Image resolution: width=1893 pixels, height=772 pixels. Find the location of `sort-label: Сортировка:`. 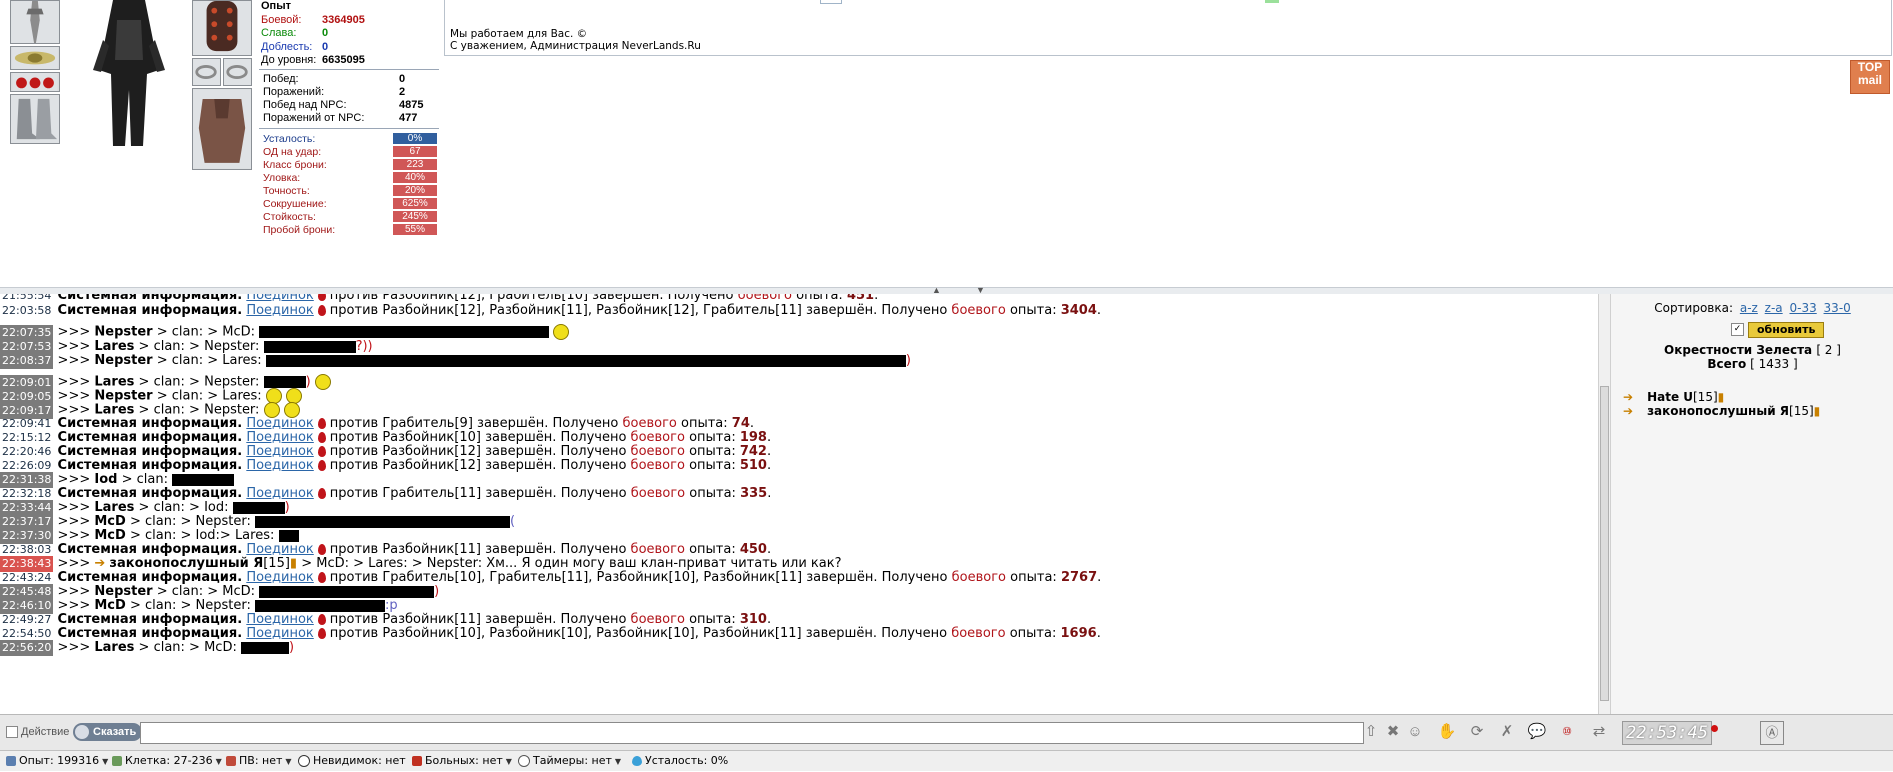

sort-label: Сортировка: is located at coordinates (1694, 308).